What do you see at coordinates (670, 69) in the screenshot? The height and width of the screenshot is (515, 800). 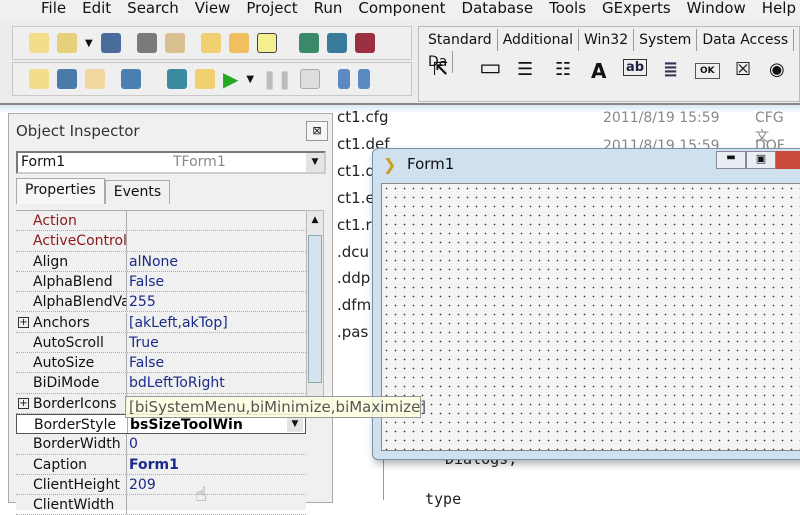 I see `memo-icon: ≣` at bounding box center [670, 69].